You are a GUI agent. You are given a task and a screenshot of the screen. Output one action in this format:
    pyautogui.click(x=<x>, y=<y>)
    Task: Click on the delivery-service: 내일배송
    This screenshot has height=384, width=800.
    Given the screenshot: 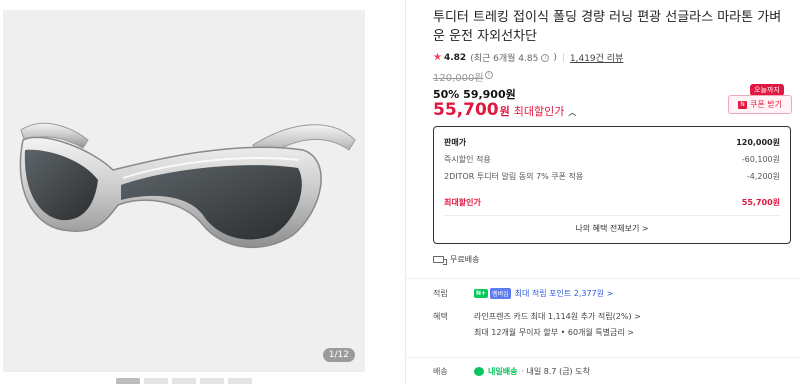 What is the action you would take?
    pyautogui.click(x=503, y=371)
    